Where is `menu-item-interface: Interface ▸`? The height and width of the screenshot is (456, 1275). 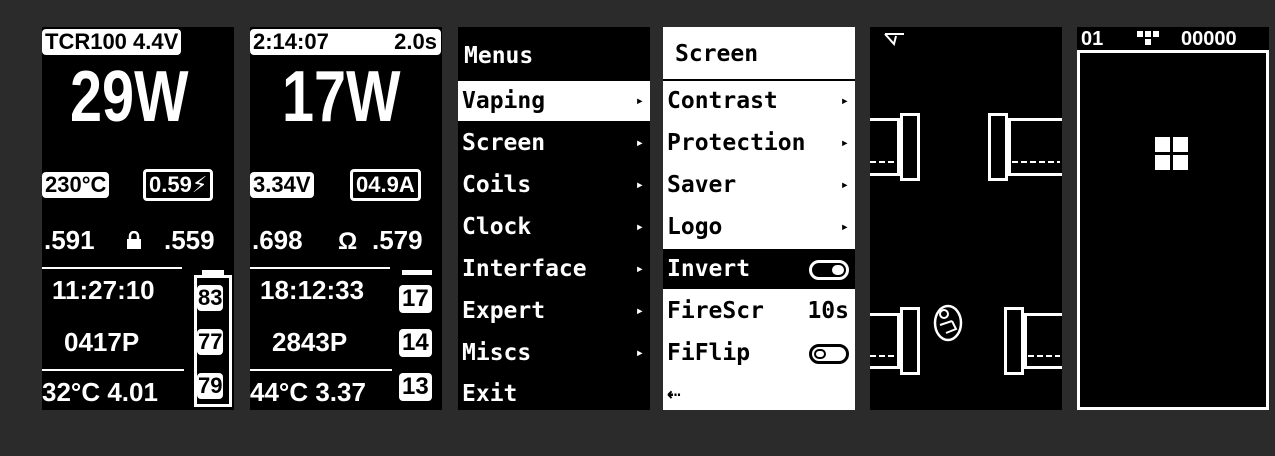
menu-item-interface: Interface ▸ is located at coordinates (554, 269).